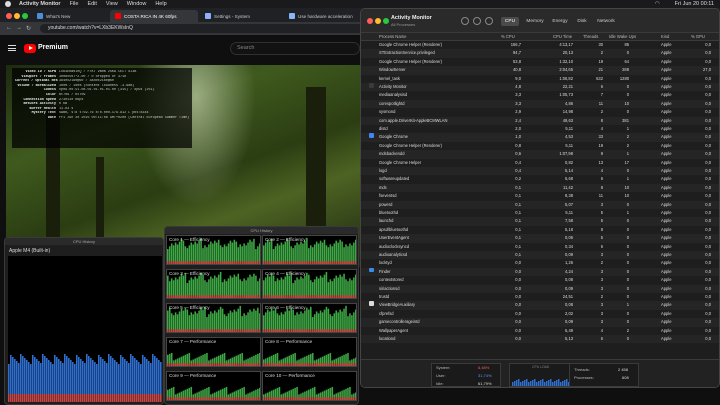  What do you see at coordinates (622, 37) in the screenshot?
I see `column-header: Idle Wake Ups` at bounding box center [622, 37].